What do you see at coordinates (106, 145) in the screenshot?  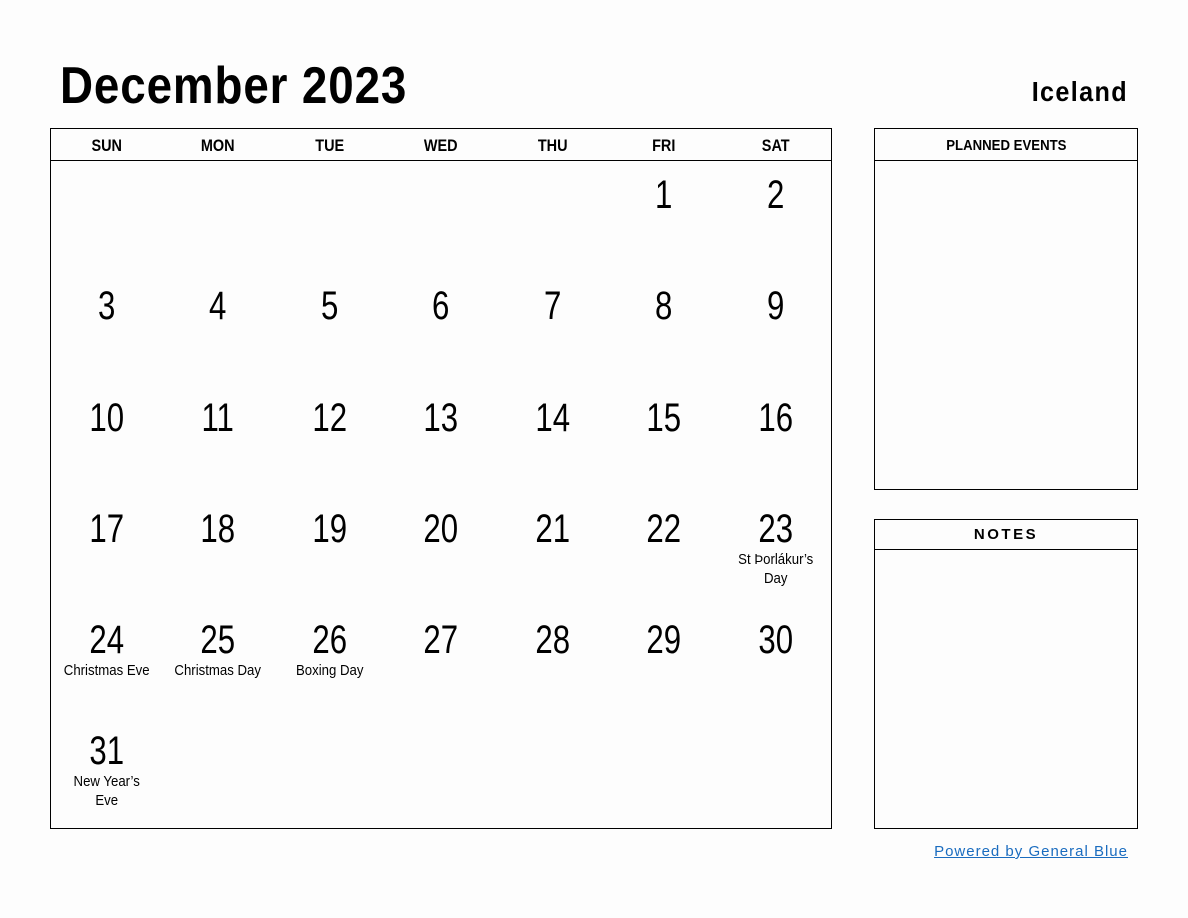 I see `weekday-sun: SUN` at bounding box center [106, 145].